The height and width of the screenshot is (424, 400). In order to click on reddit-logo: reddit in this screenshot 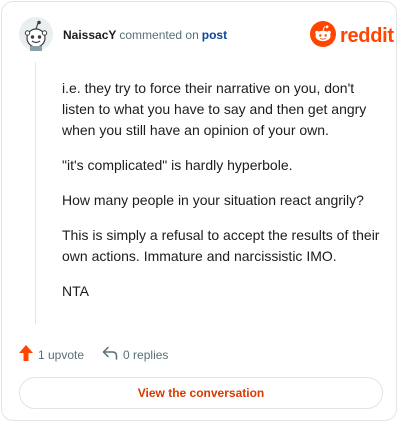, I will do `click(352, 36)`.